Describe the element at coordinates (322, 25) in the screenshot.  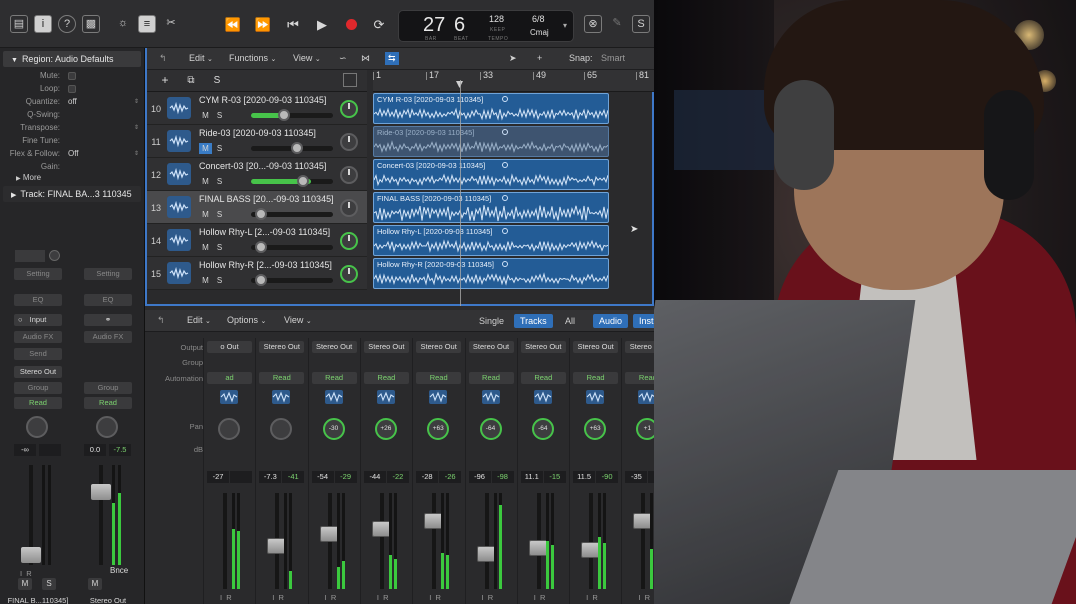
I see `play-button: ▶` at that location.